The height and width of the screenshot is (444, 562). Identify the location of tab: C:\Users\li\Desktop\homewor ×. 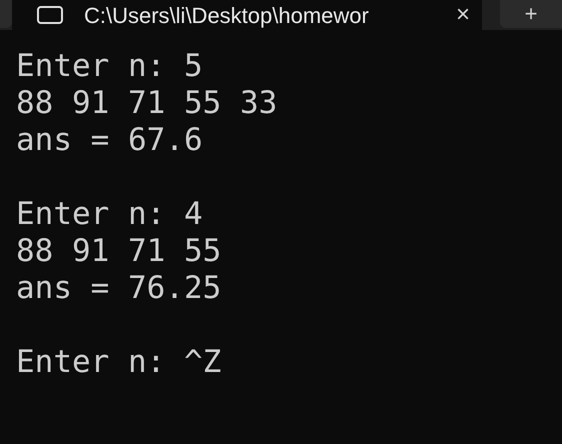
(247, 15).